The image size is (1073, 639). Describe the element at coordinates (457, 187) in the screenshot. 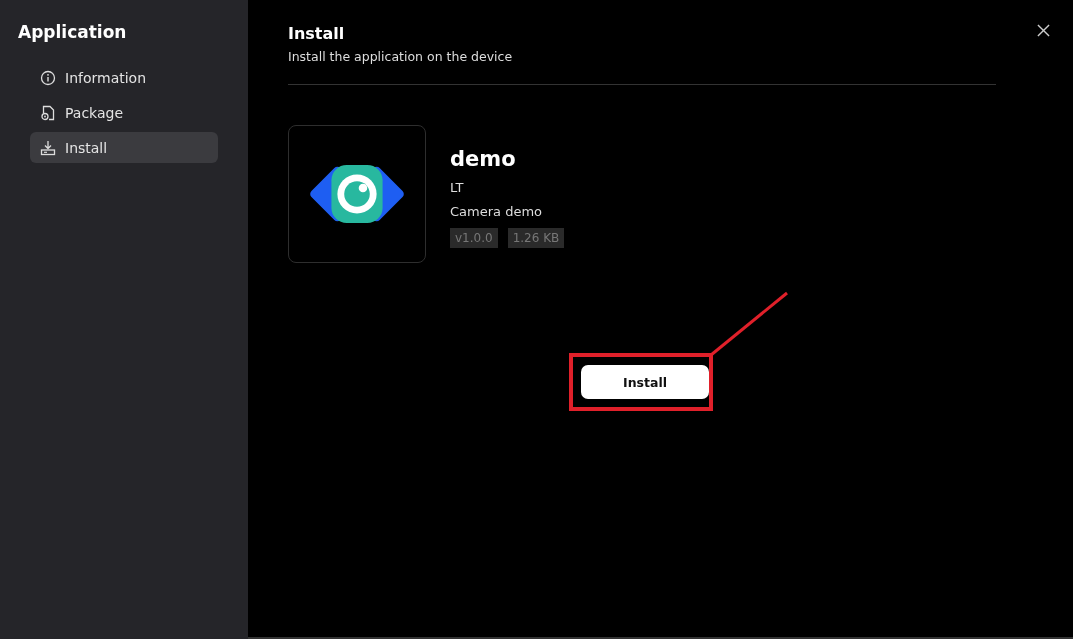

I see `app-author: LT` at that location.